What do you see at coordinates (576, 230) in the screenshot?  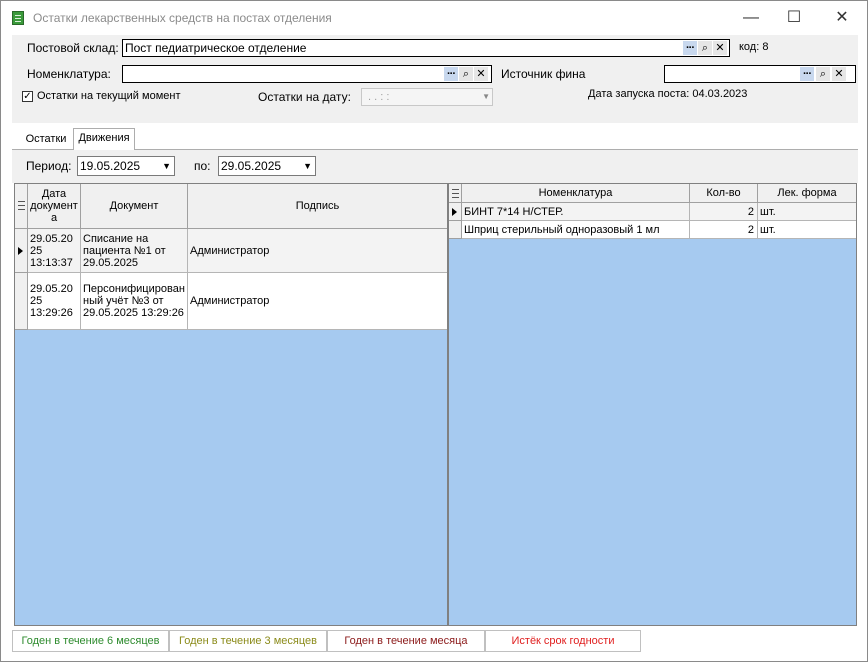 I see `table-cell-nomenclature: Шприц стерильный одноразовый 1 мл` at bounding box center [576, 230].